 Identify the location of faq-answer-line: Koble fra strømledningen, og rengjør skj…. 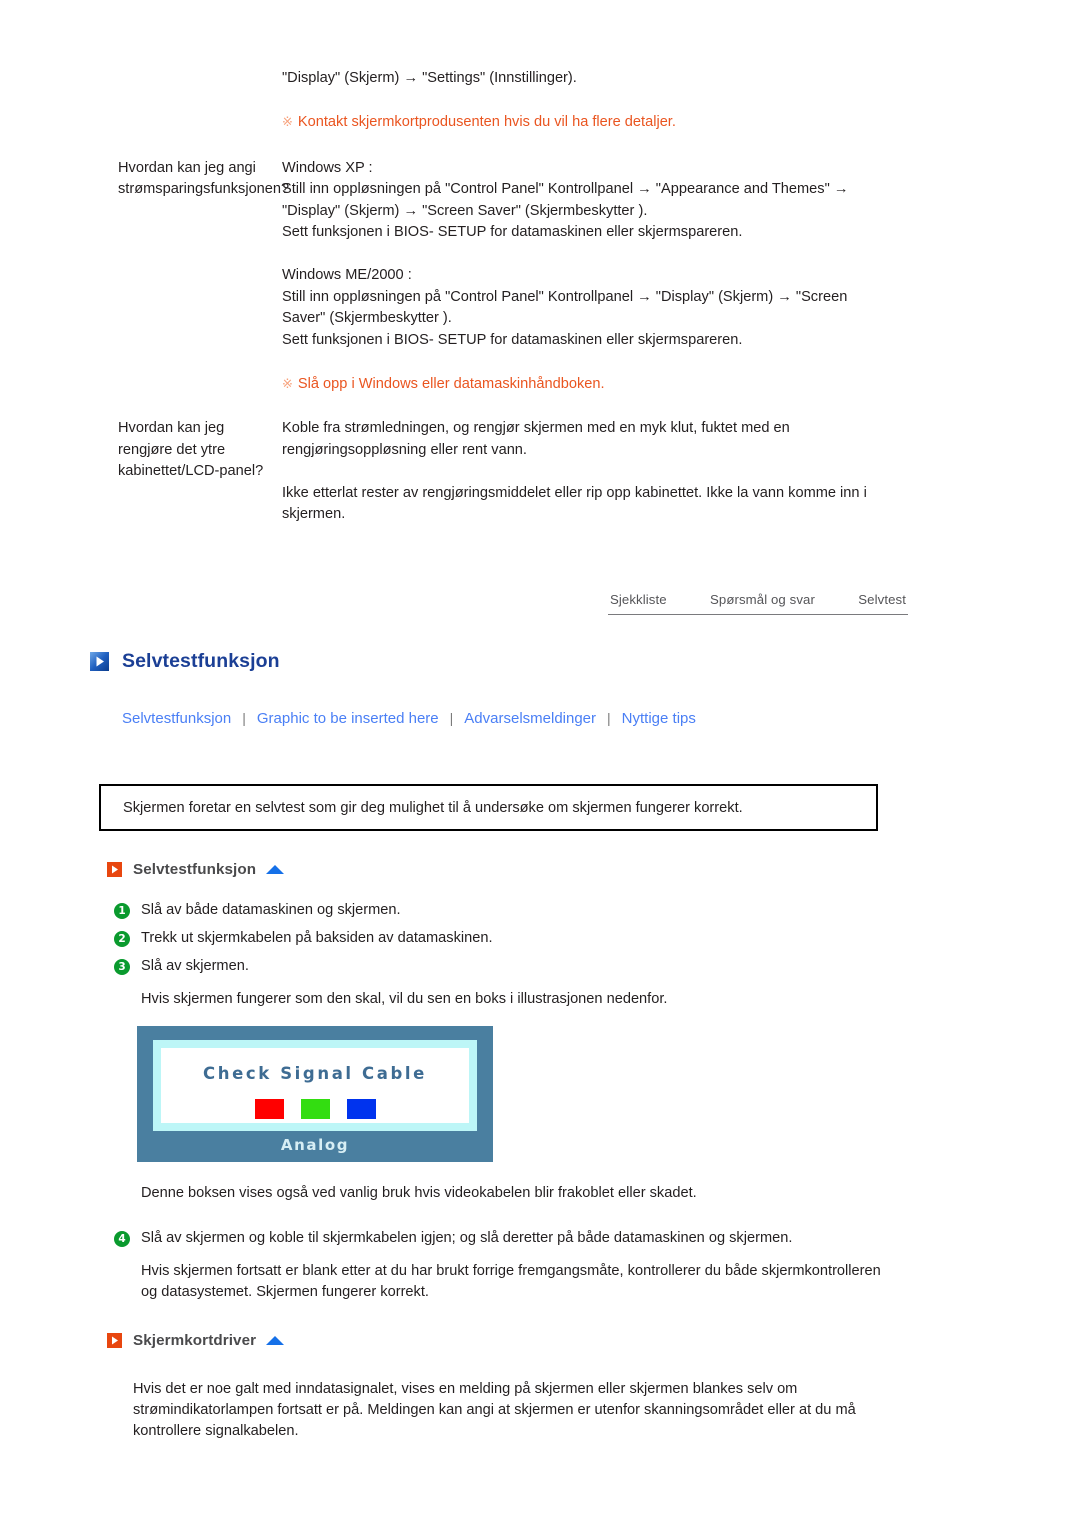
(536, 439).